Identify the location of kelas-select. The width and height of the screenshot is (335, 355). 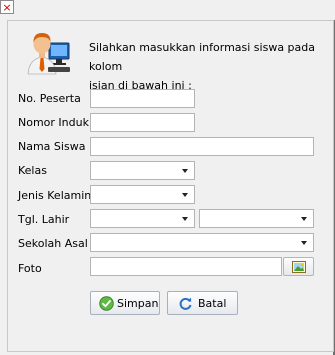
(142, 170).